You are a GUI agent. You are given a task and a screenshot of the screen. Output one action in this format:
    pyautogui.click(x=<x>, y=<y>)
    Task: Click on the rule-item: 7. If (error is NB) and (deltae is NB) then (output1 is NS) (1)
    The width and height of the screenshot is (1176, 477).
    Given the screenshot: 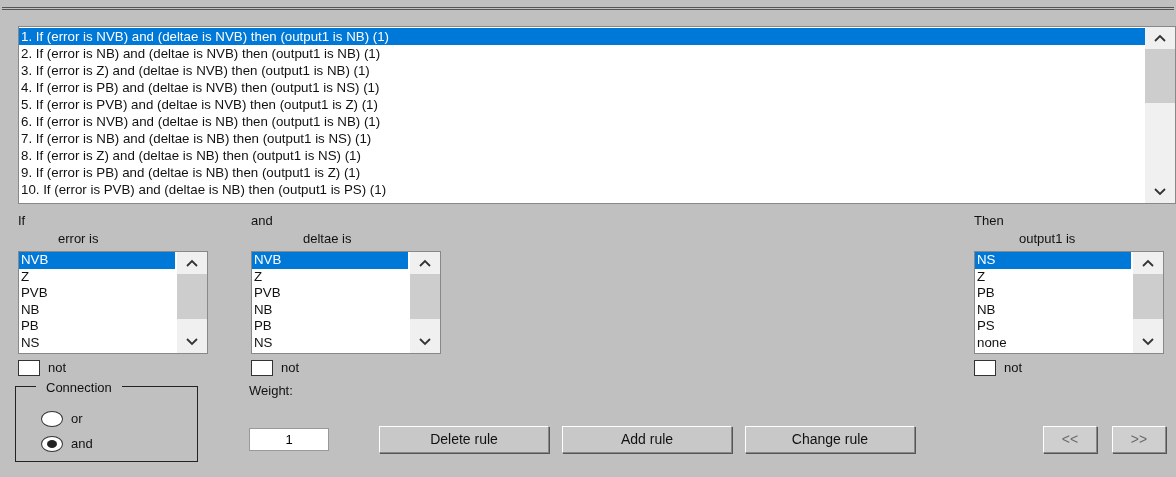 What is the action you would take?
    pyautogui.click(x=582, y=138)
    